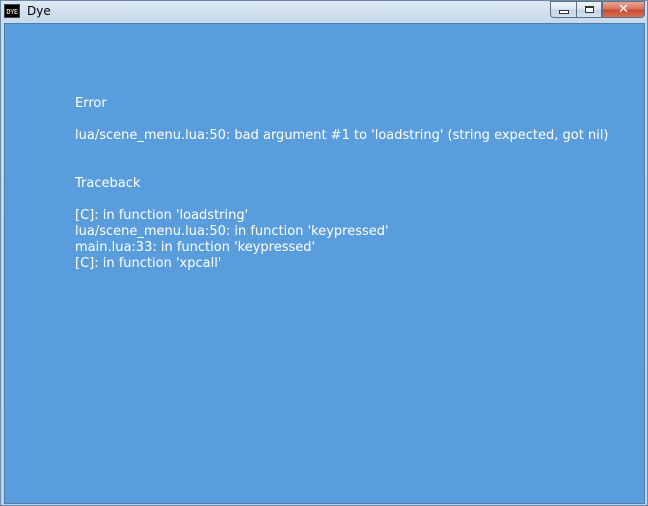 The height and width of the screenshot is (506, 648). What do you see at coordinates (91, 103) in the screenshot?
I see `error-heading: Error` at bounding box center [91, 103].